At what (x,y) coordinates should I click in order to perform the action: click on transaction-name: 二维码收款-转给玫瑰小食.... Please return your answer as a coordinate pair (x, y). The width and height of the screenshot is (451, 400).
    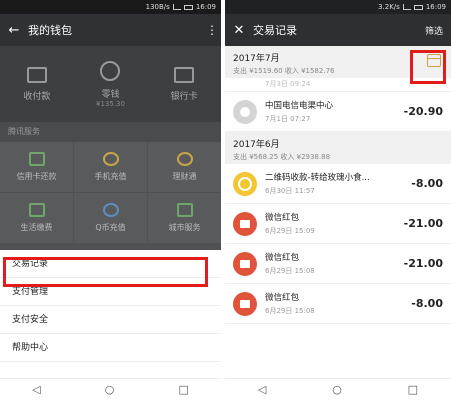
    Looking at the image, I should click on (317, 178).